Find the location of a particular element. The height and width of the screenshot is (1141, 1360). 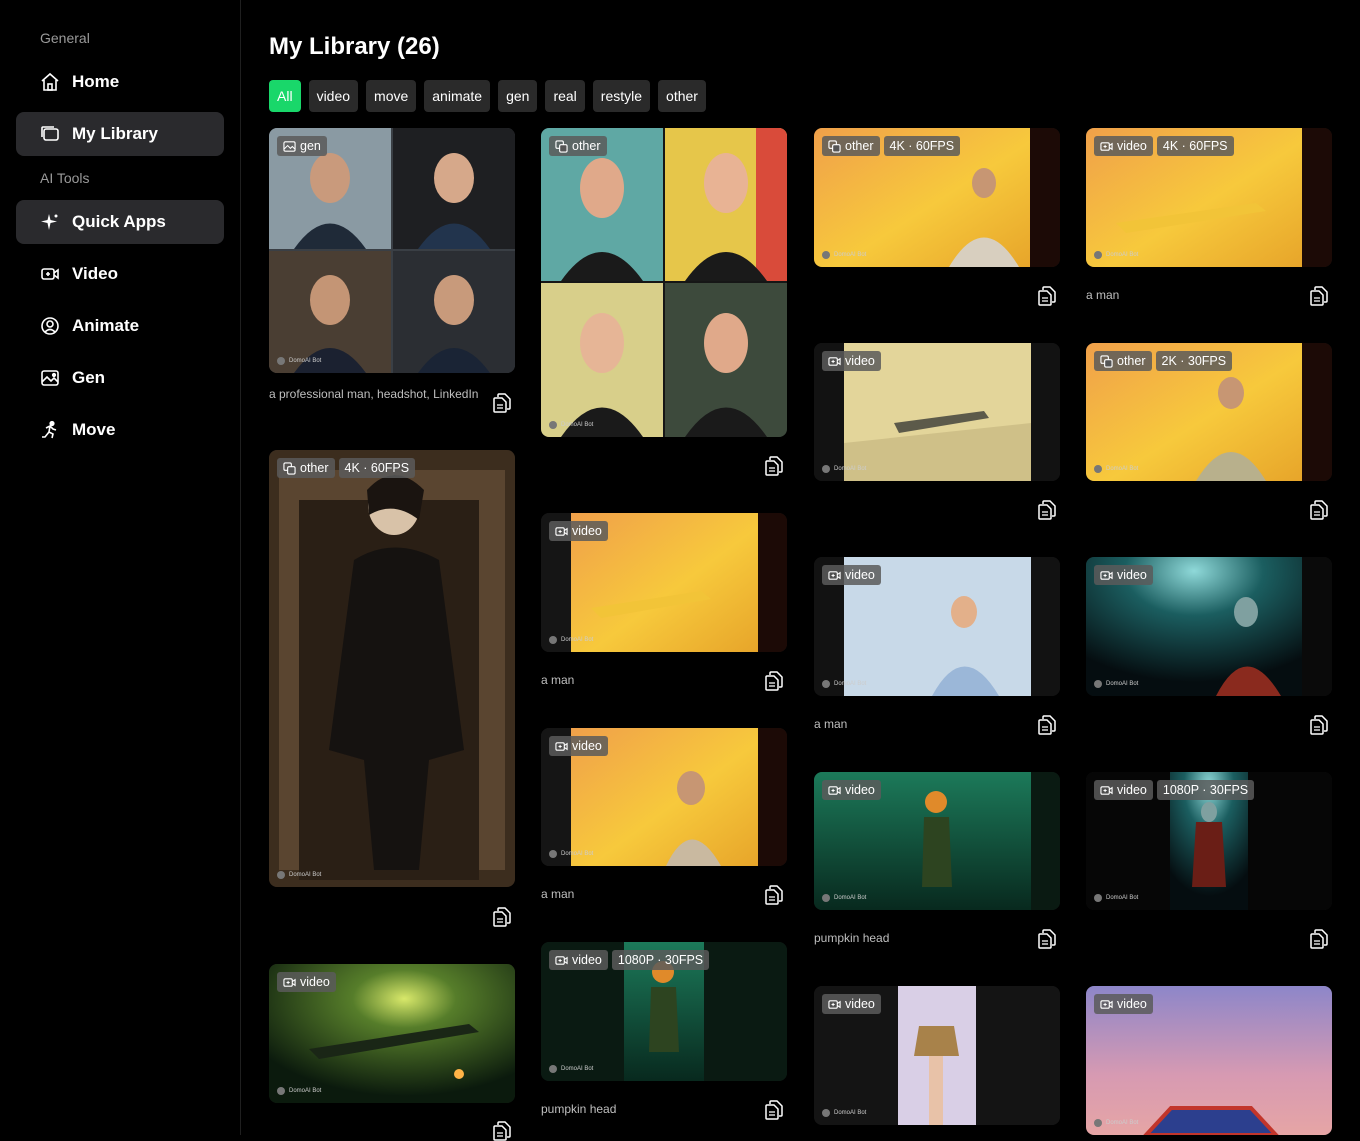

filter-chip-video: video is located at coordinates (333, 96).